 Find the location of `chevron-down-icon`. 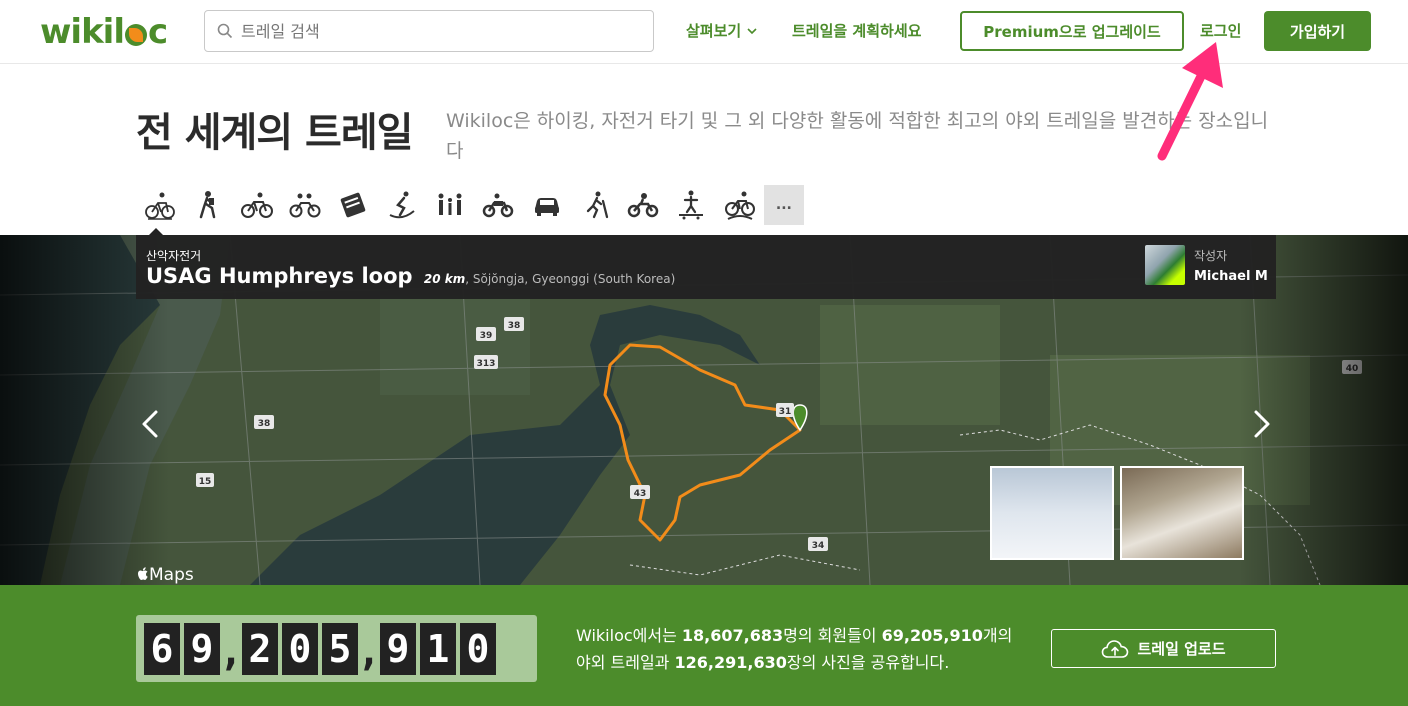

chevron-down-icon is located at coordinates (752, 30).